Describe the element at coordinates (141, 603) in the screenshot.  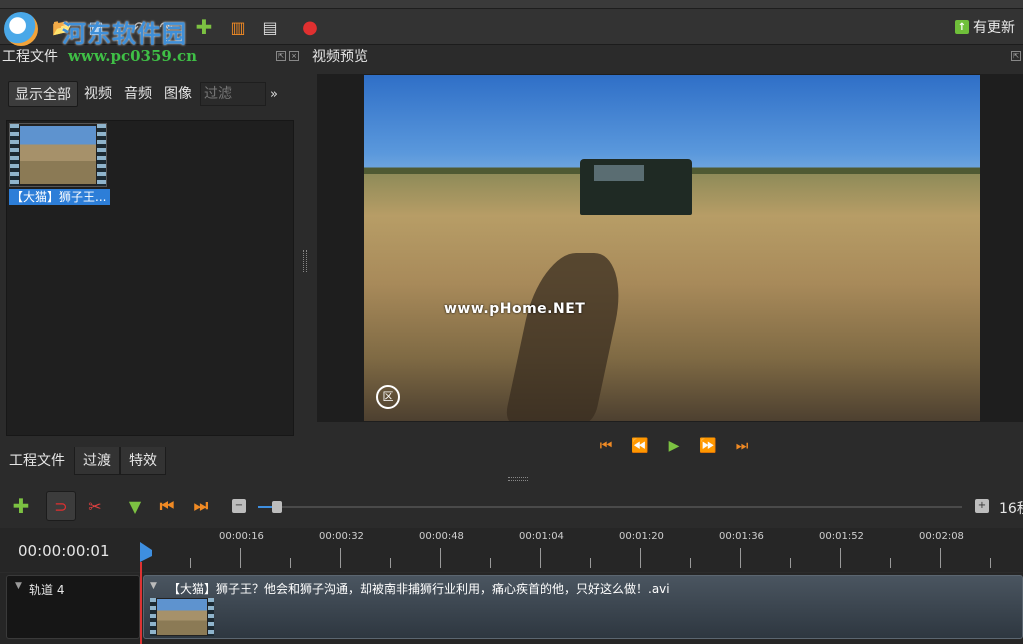
I see `playhead-line` at that location.